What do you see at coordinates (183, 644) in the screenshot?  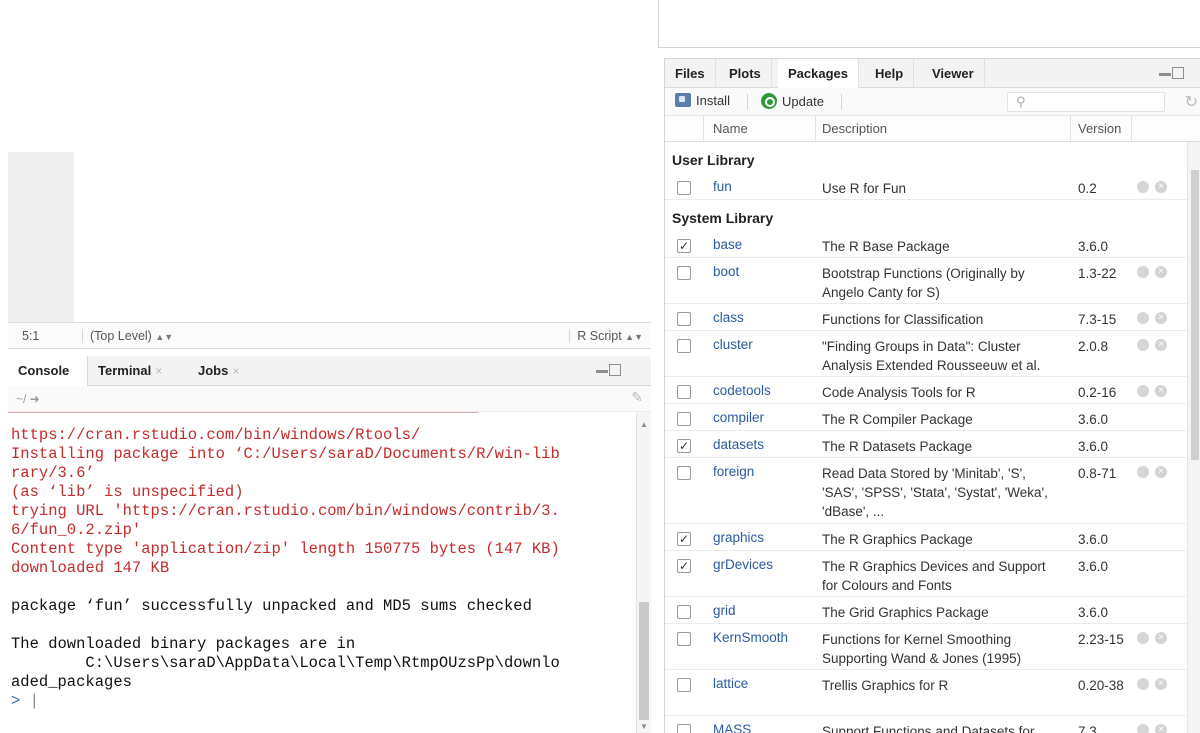 I see `console-line: The downloaded binary packages are in` at bounding box center [183, 644].